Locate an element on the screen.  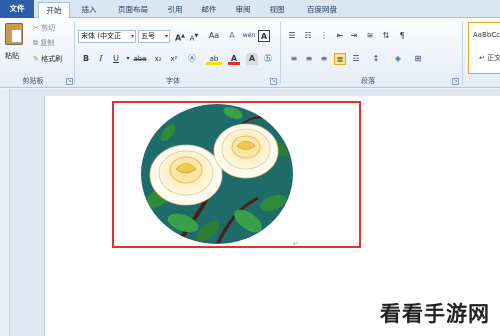
text-effects-button: Ⓐ is located at coordinates (192, 59).